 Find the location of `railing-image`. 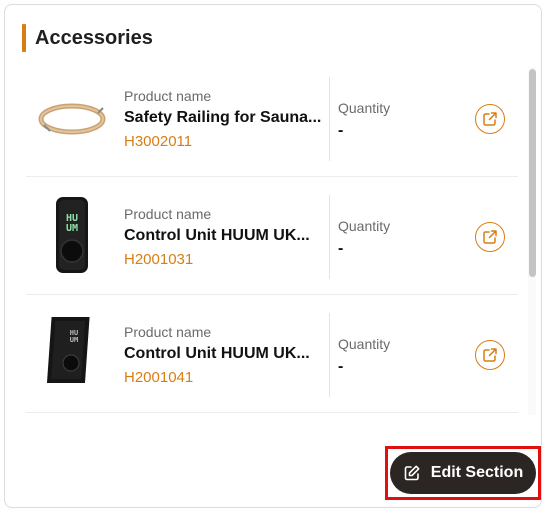

railing-image is located at coordinates (72, 119).